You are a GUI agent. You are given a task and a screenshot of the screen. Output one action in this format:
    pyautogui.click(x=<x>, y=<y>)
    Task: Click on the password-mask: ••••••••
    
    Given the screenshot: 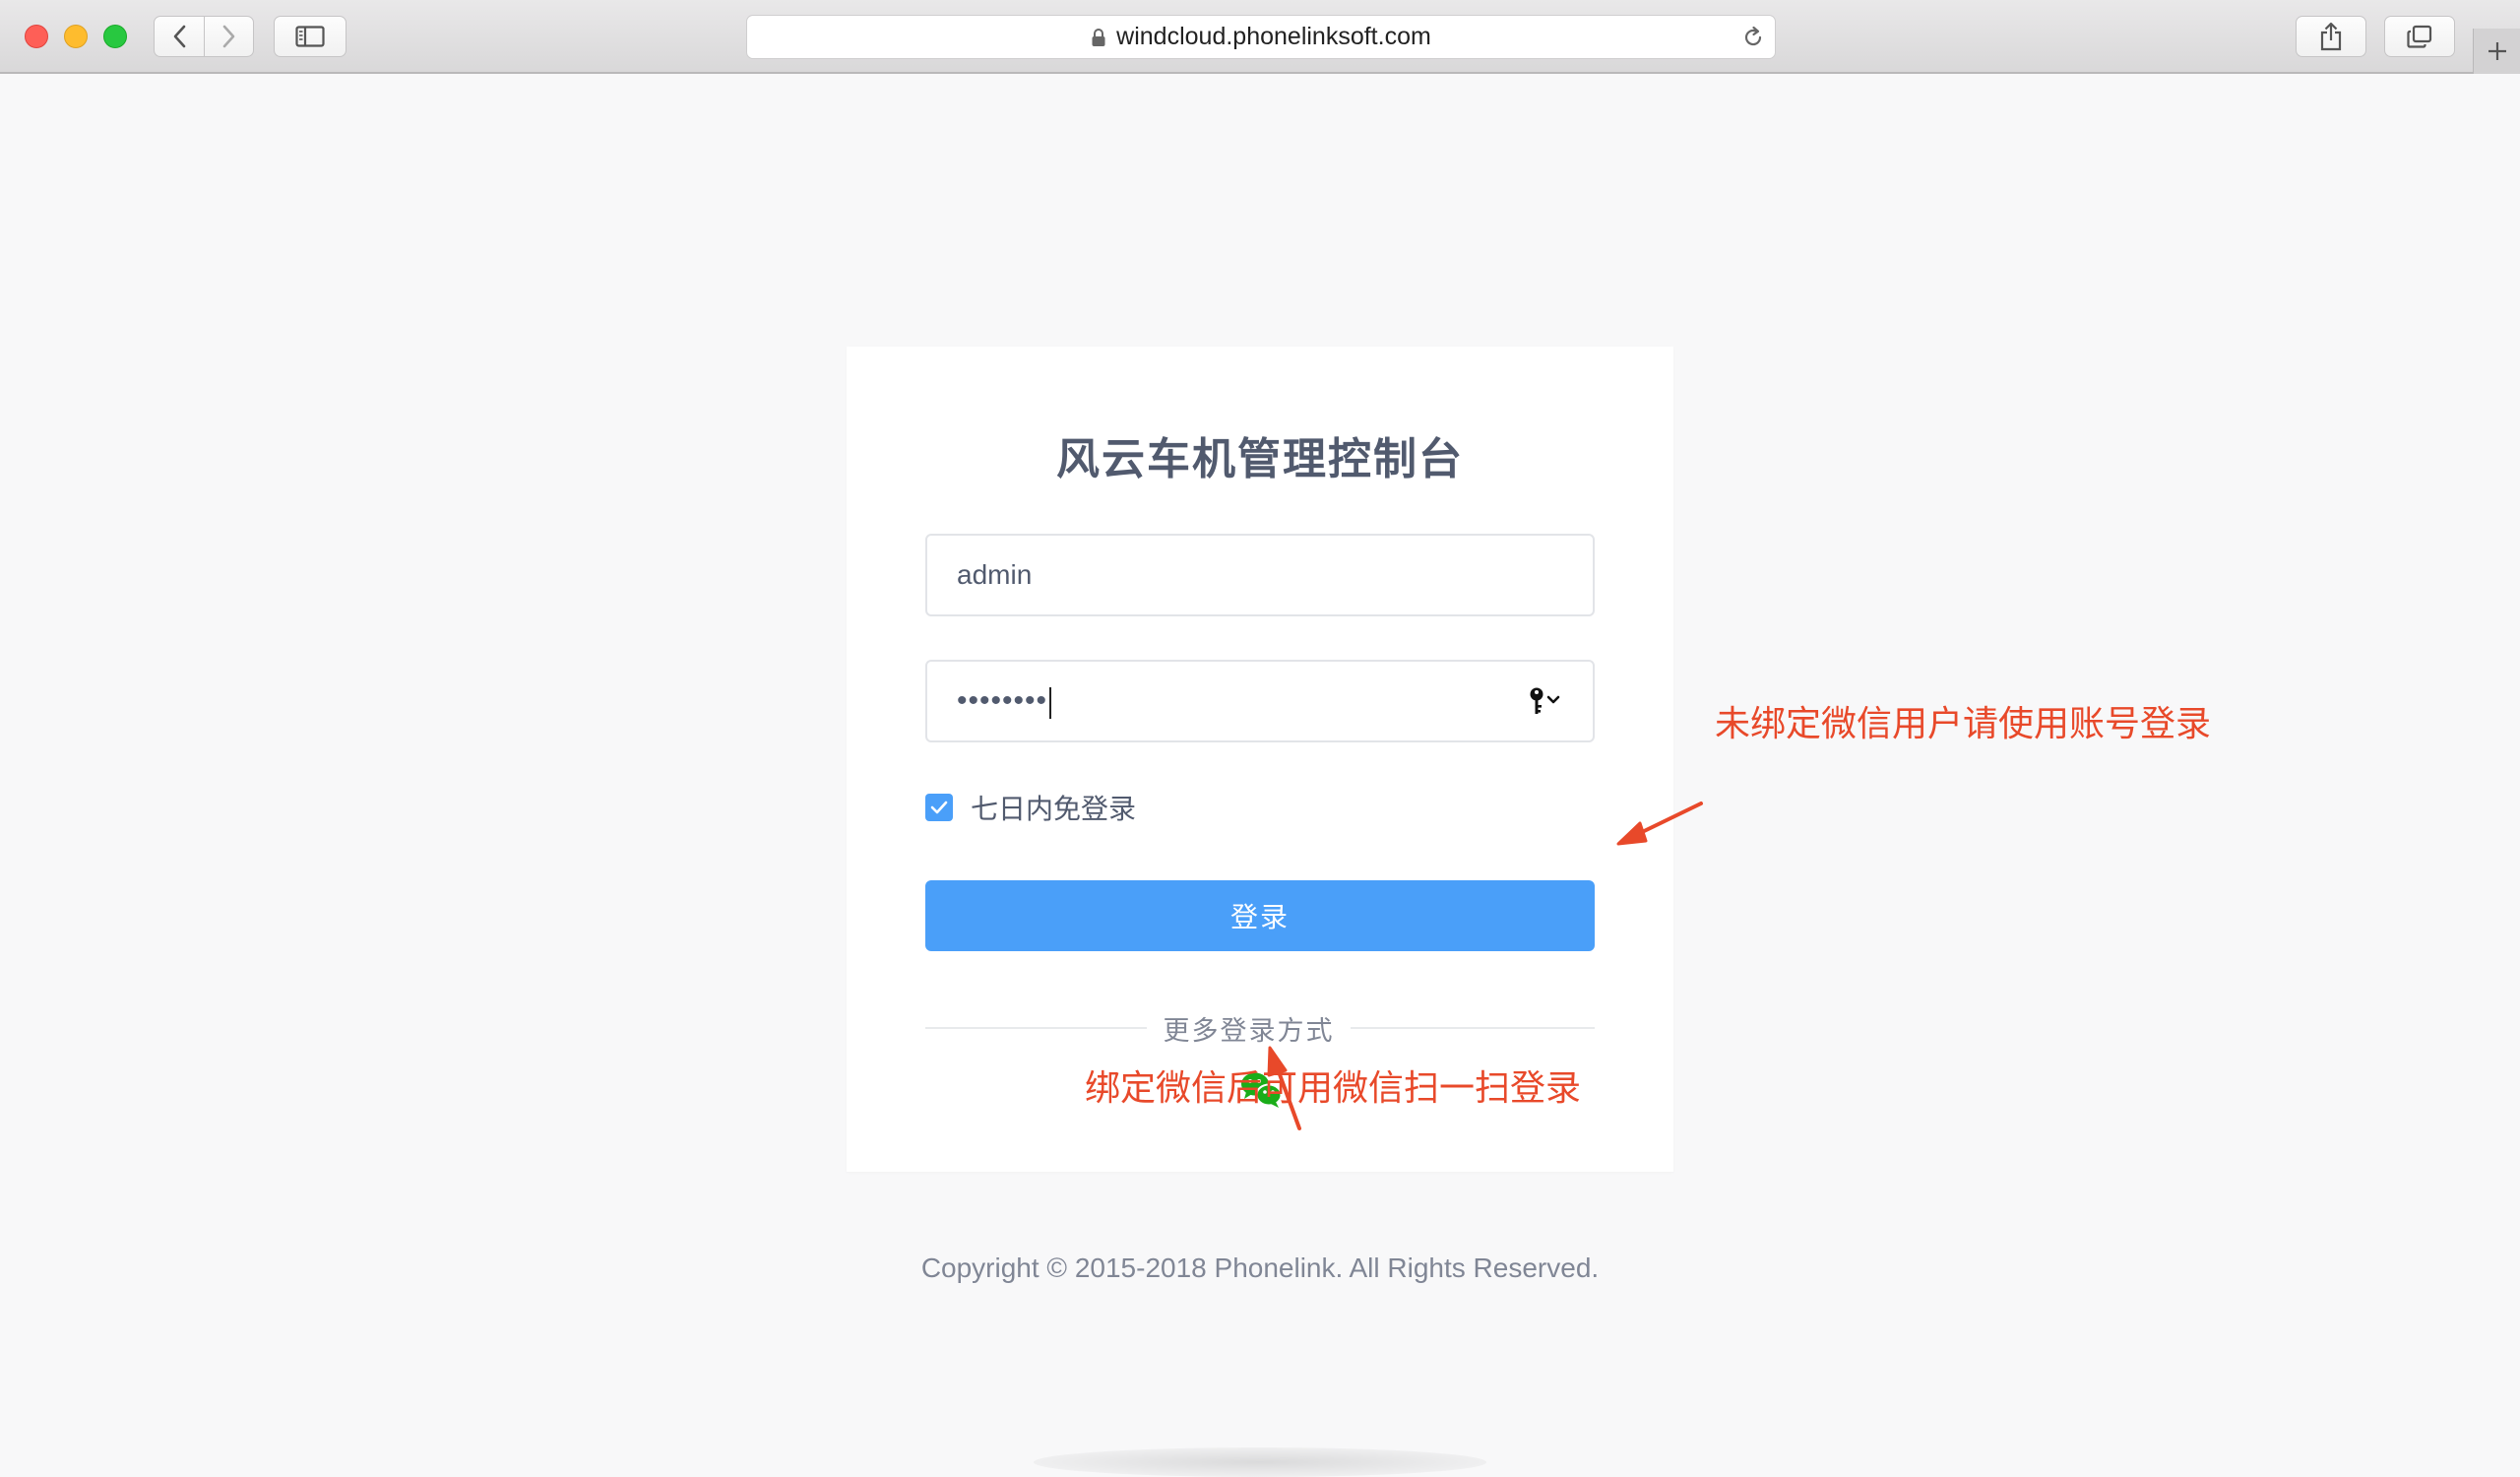 What is the action you would take?
    pyautogui.click(x=1002, y=701)
    